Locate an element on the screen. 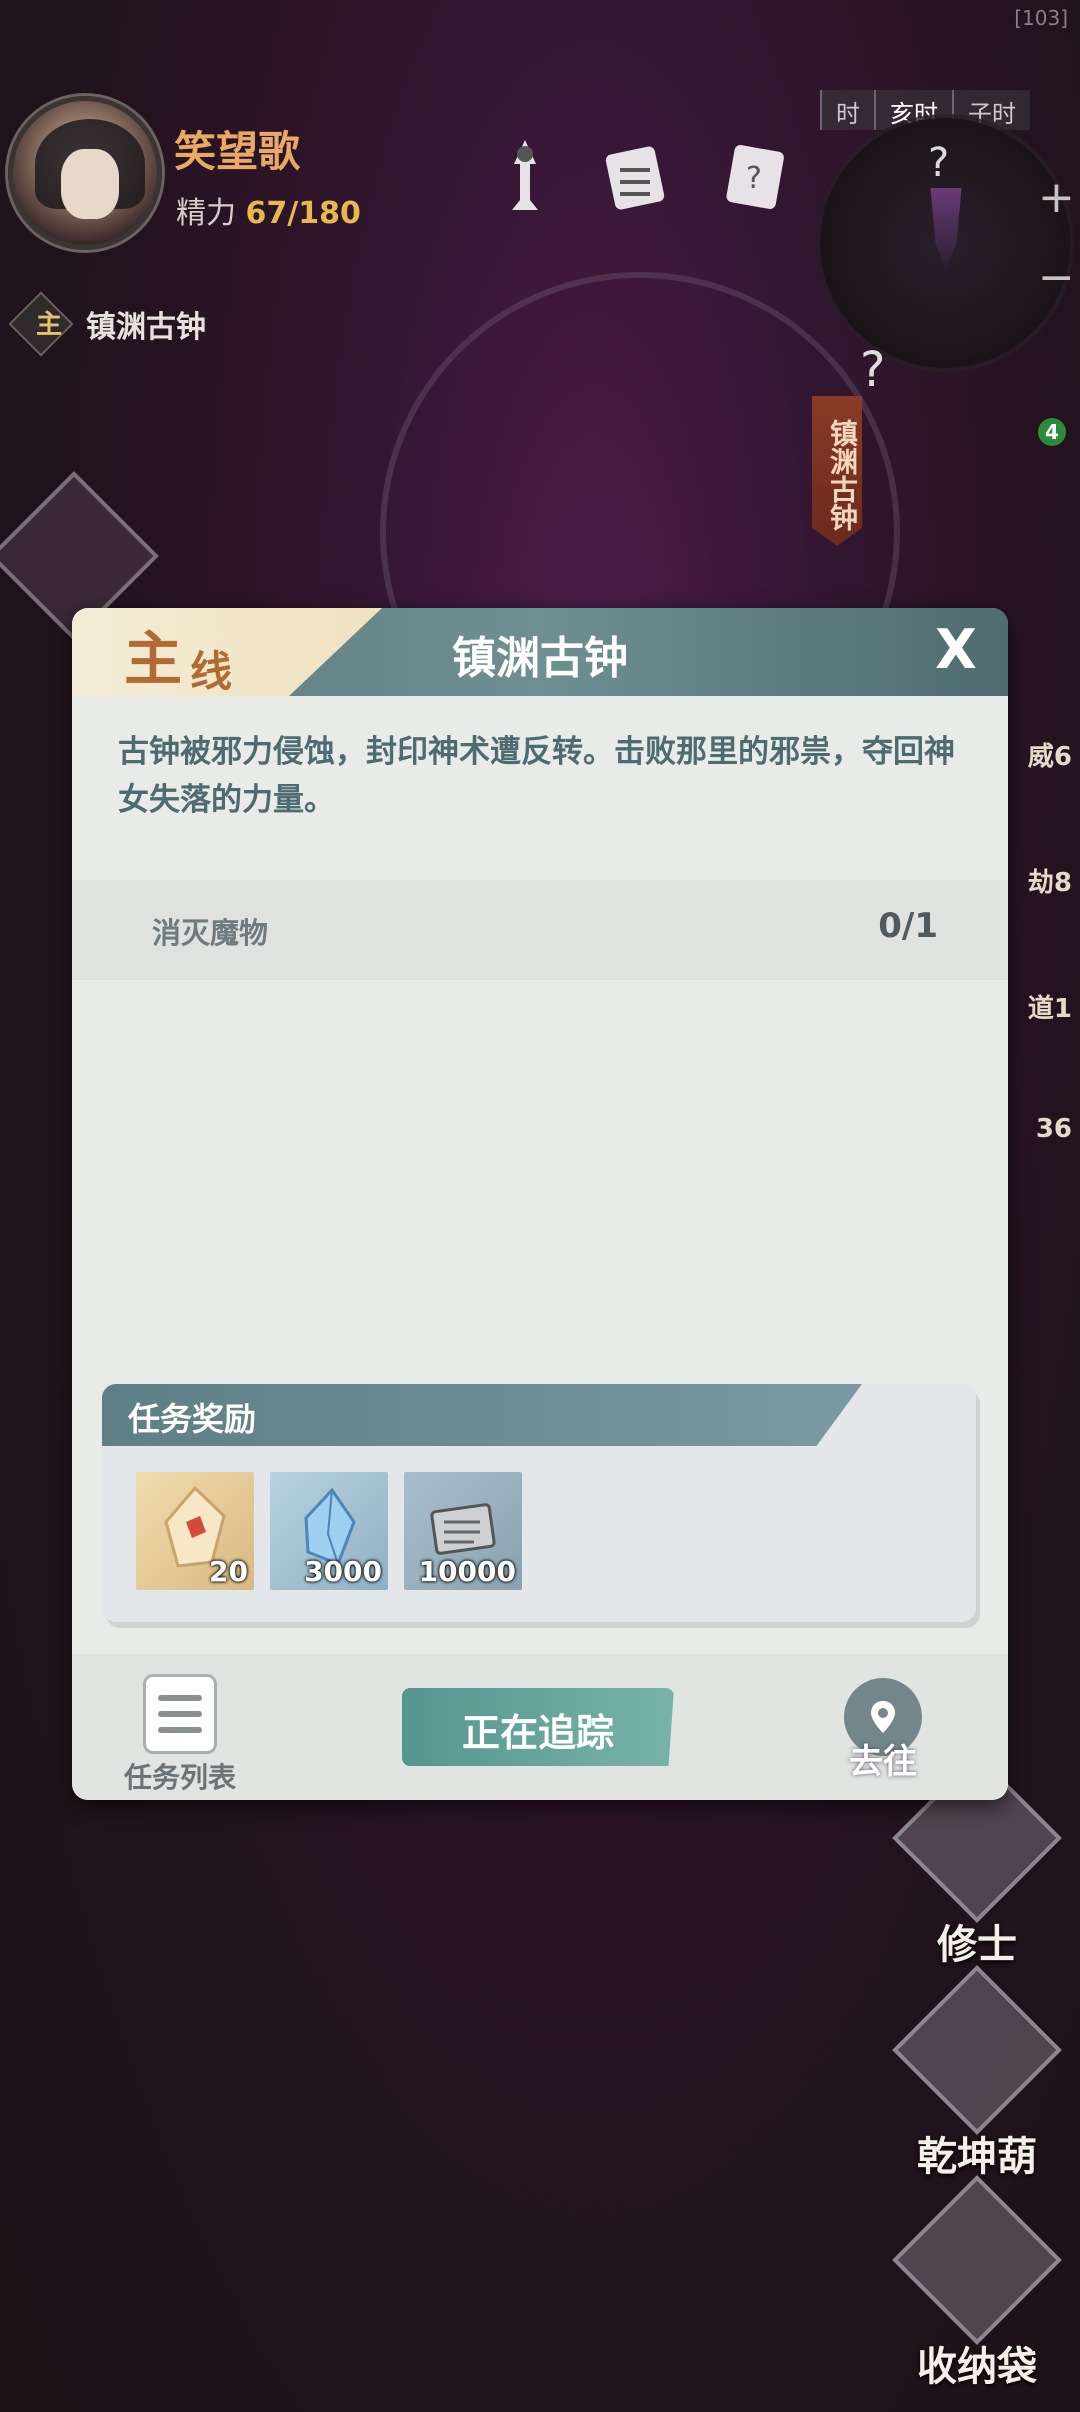 The width and height of the screenshot is (1080, 2412). gourd-menu-button: 乾坤葫 is located at coordinates (977, 2073).